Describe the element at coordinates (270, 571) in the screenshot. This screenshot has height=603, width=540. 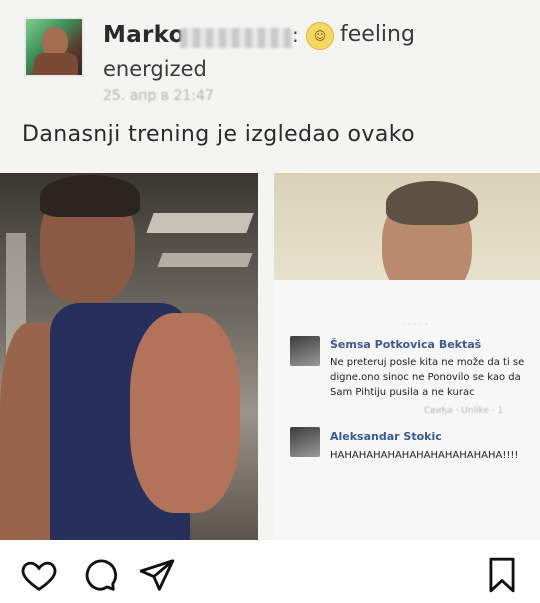
I see `action-bar` at that location.